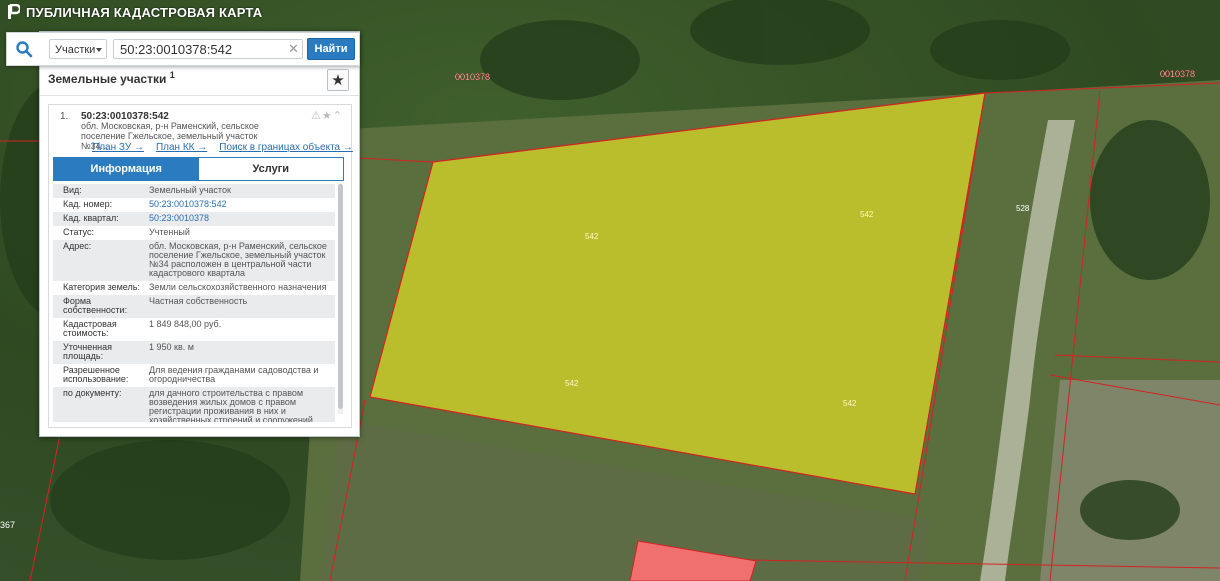  What do you see at coordinates (242, 204) in the screenshot?
I see `info-value-link: 50:23:0010378:542` at bounding box center [242, 204].